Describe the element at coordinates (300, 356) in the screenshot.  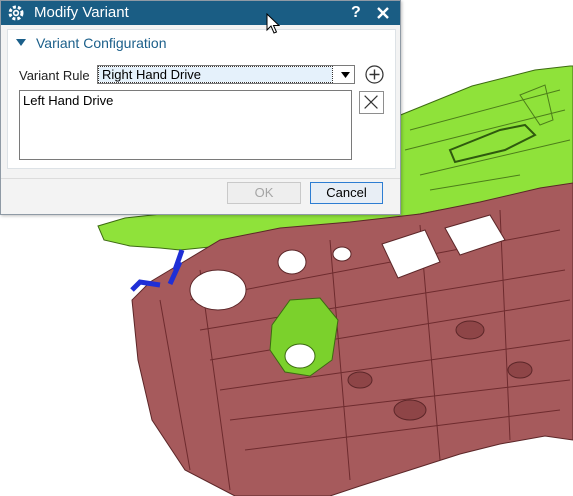
I see `model-cup-hole` at that location.